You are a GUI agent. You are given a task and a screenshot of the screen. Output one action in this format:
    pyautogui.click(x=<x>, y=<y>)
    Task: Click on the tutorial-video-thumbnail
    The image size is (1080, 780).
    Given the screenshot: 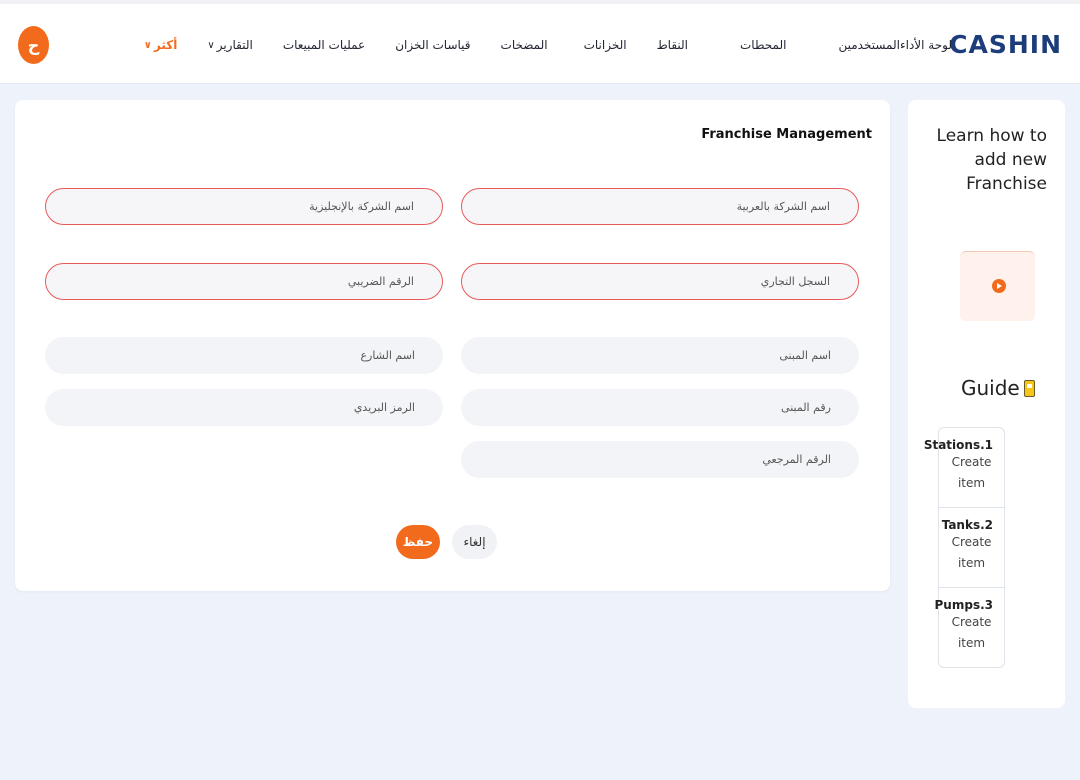 What is the action you would take?
    pyautogui.click(x=997, y=286)
    